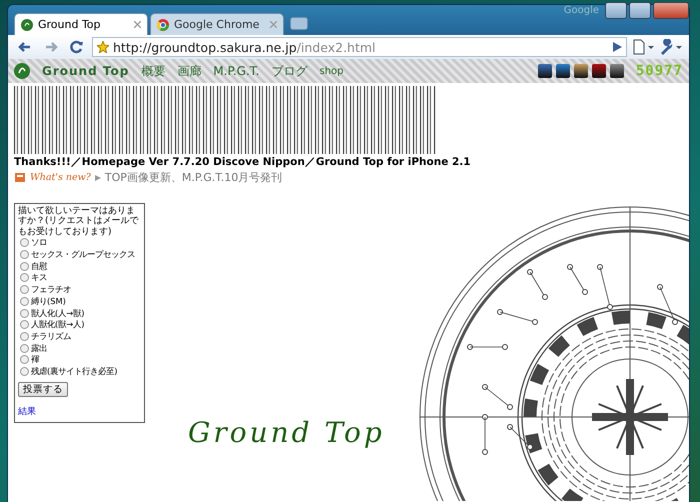 Image resolution: width=700 pixels, height=502 pixels. What do you see at coordinates (299, 23) in the screenshot?
I see `new-tab-button` at bounding box center [299, 23].